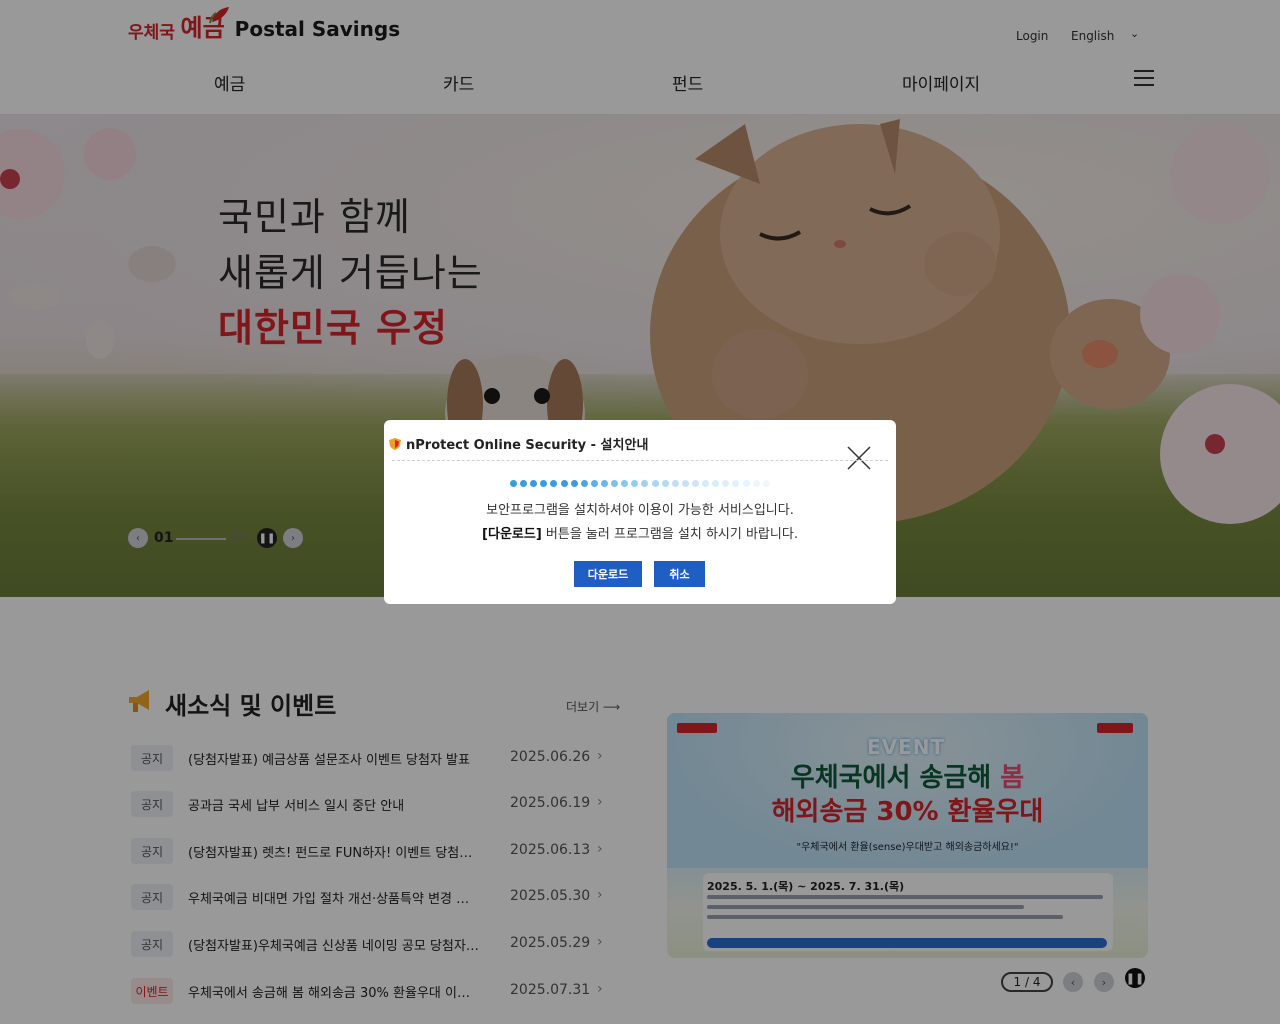 The width and height of the screenshot is (1280, 1024). I want to click on dialog-divider, so click(640, 460).